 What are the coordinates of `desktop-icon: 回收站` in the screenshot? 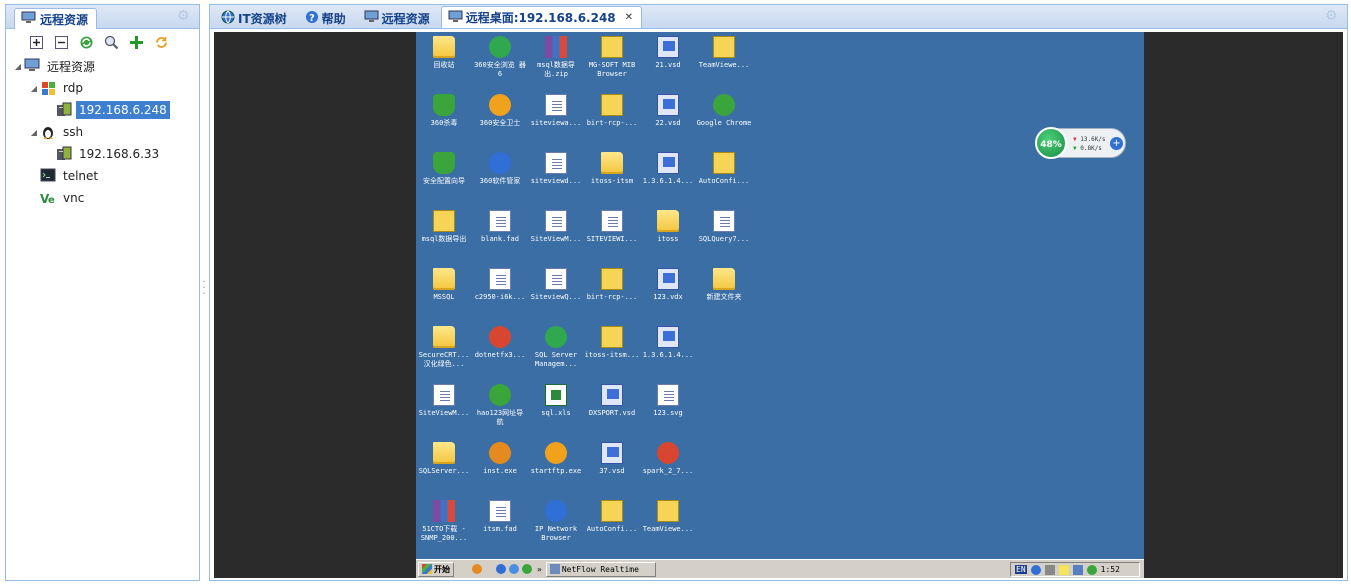 It's located at (444, 53).